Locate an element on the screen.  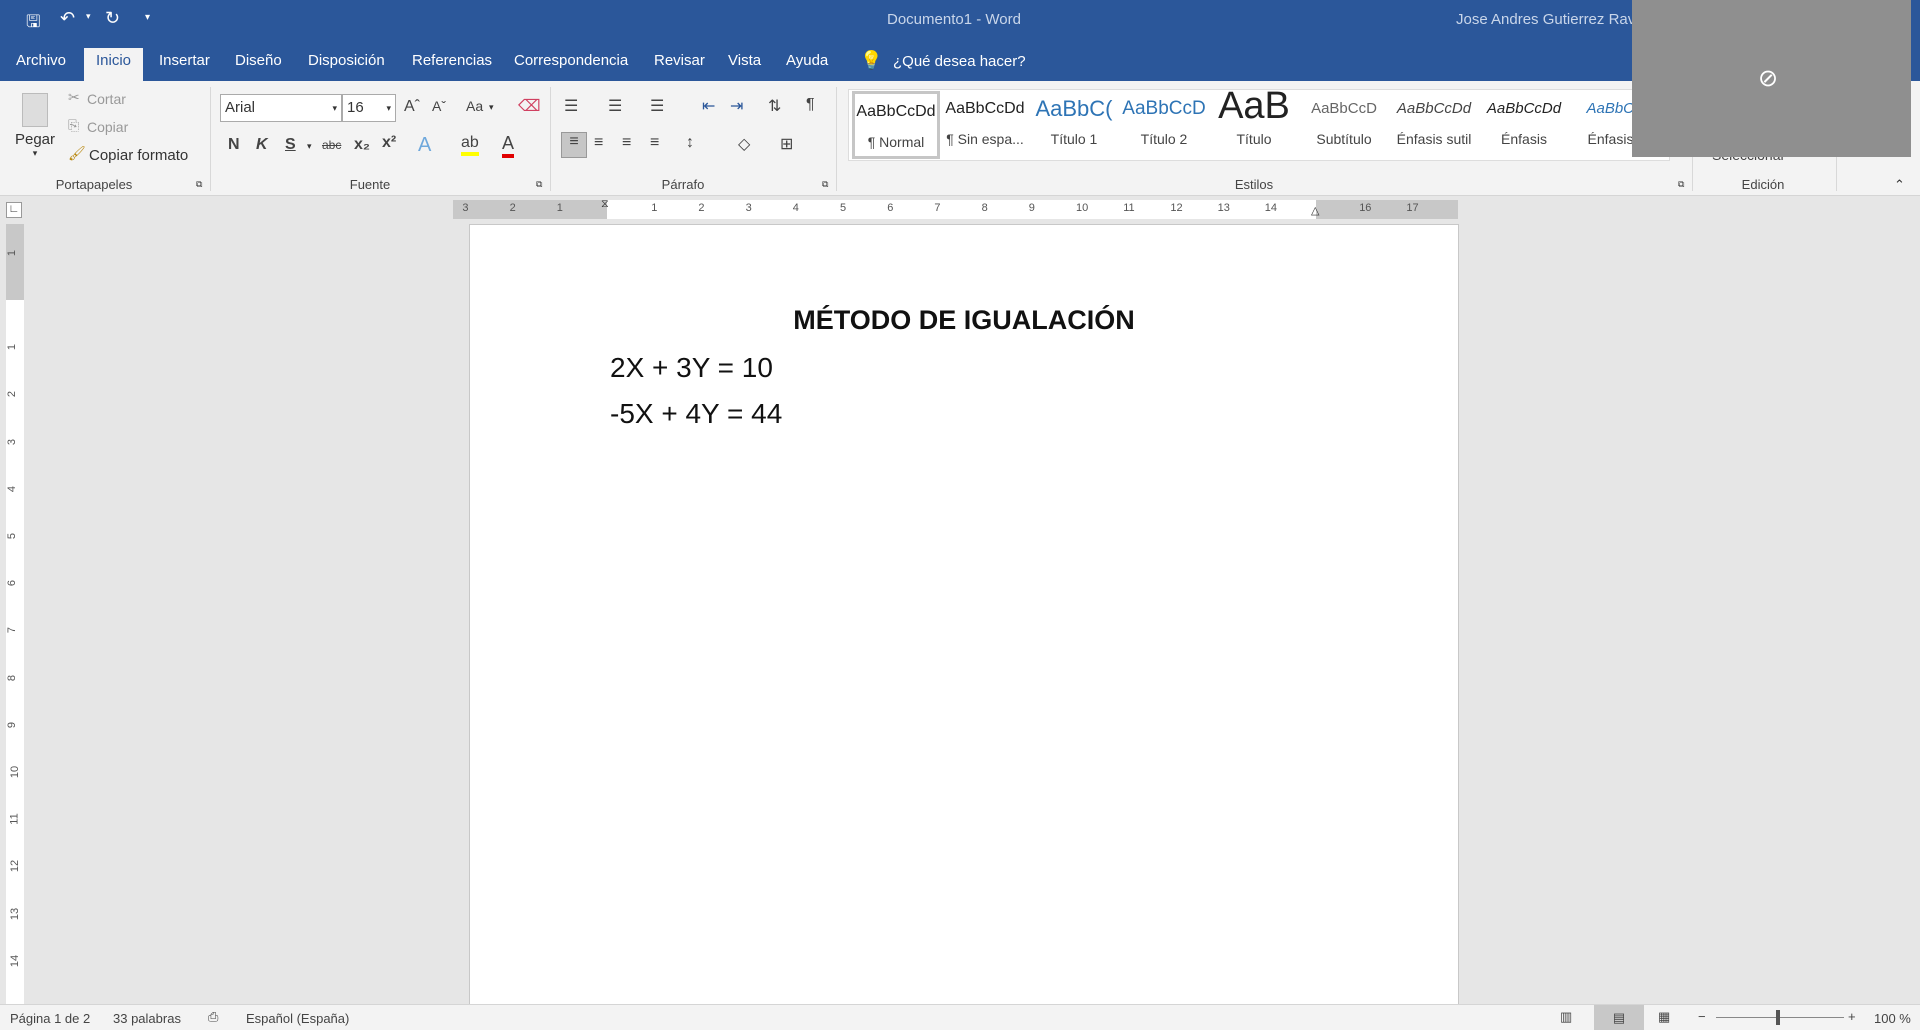
ruler-label: 1 is located at coordinates (12, 252).